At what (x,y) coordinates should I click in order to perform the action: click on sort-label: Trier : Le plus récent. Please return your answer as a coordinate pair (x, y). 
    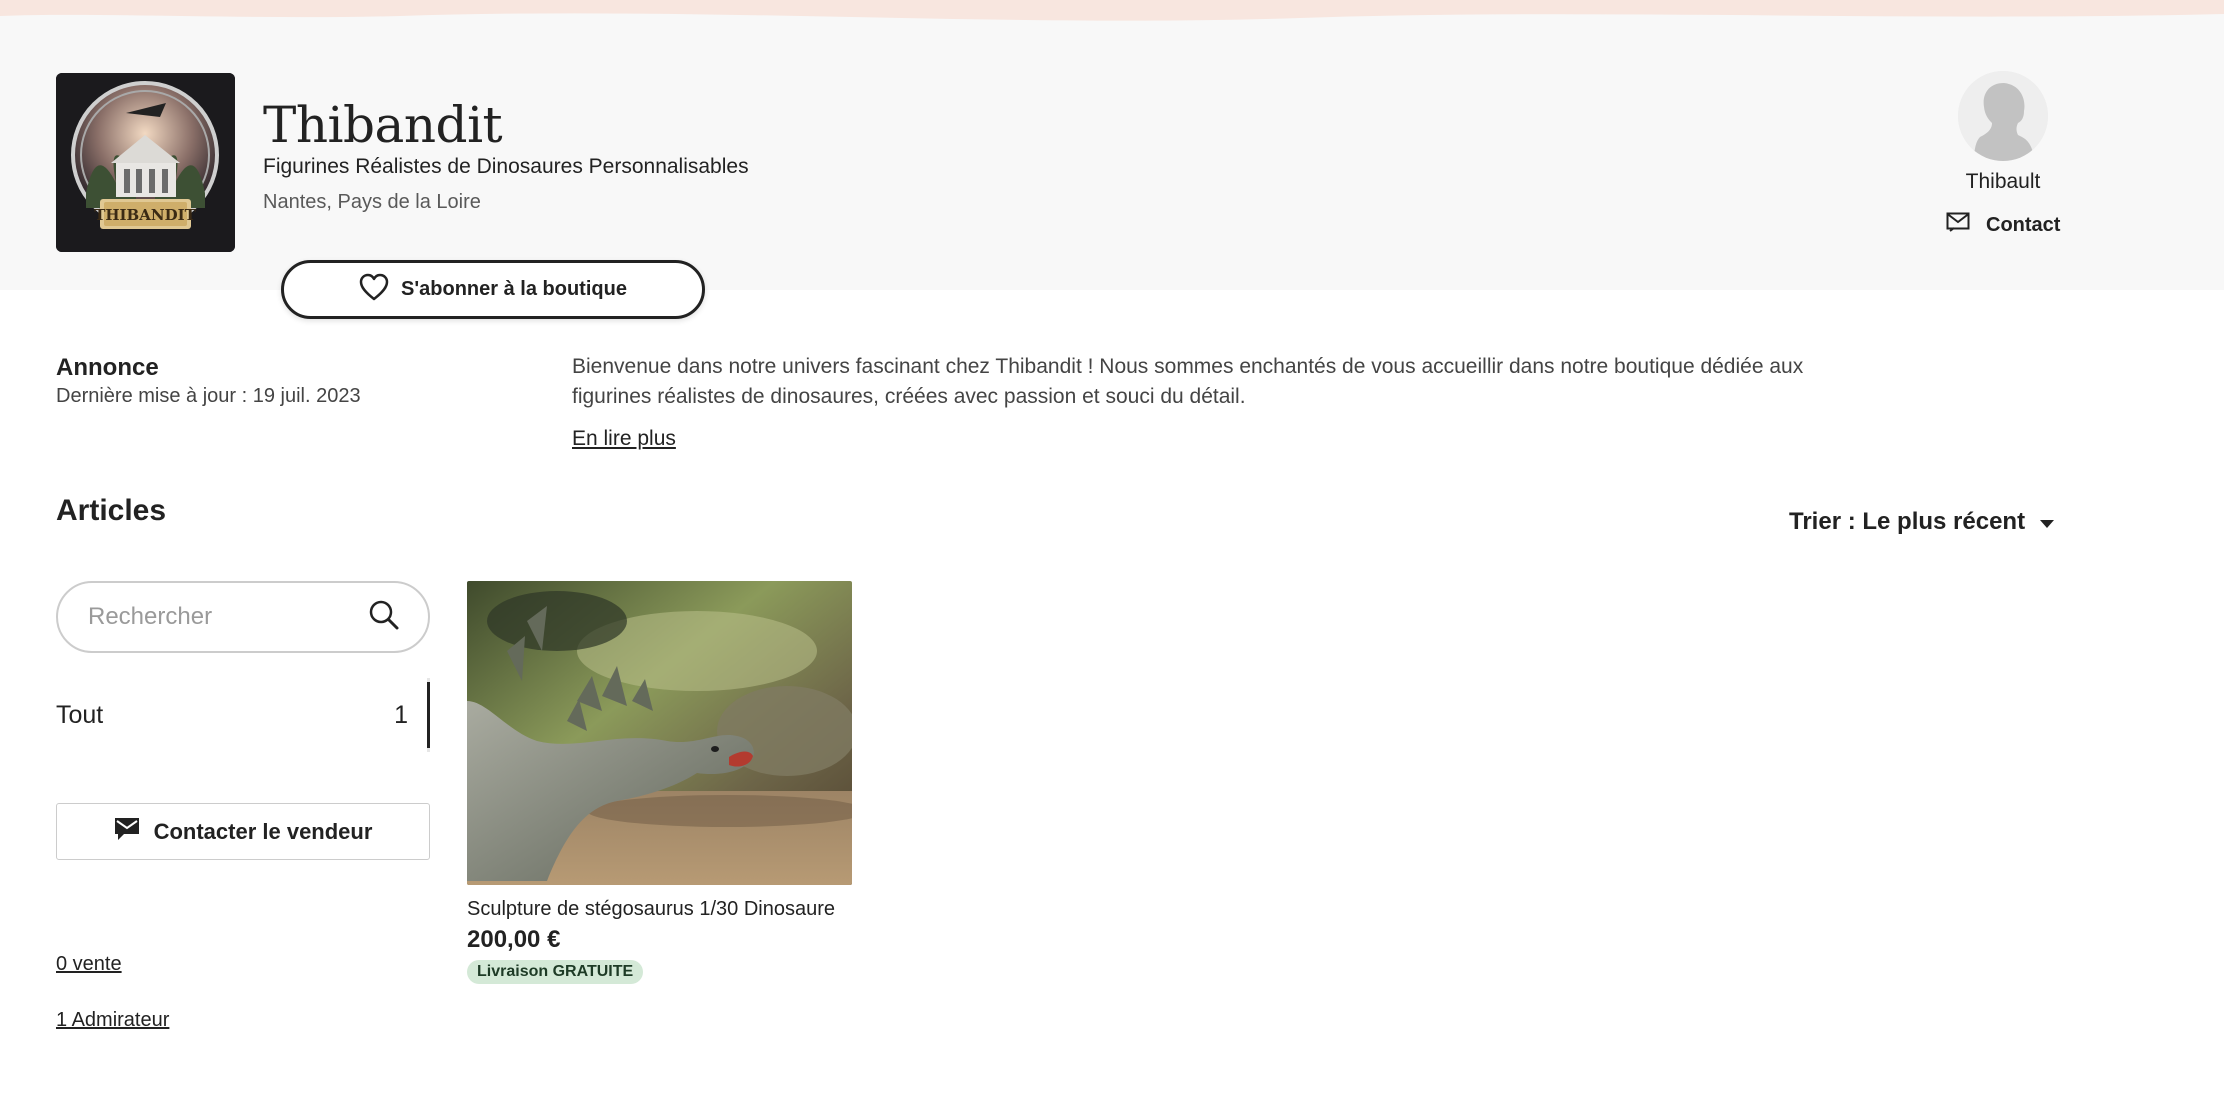
    Looking at the image, I should click on (1907, 521).